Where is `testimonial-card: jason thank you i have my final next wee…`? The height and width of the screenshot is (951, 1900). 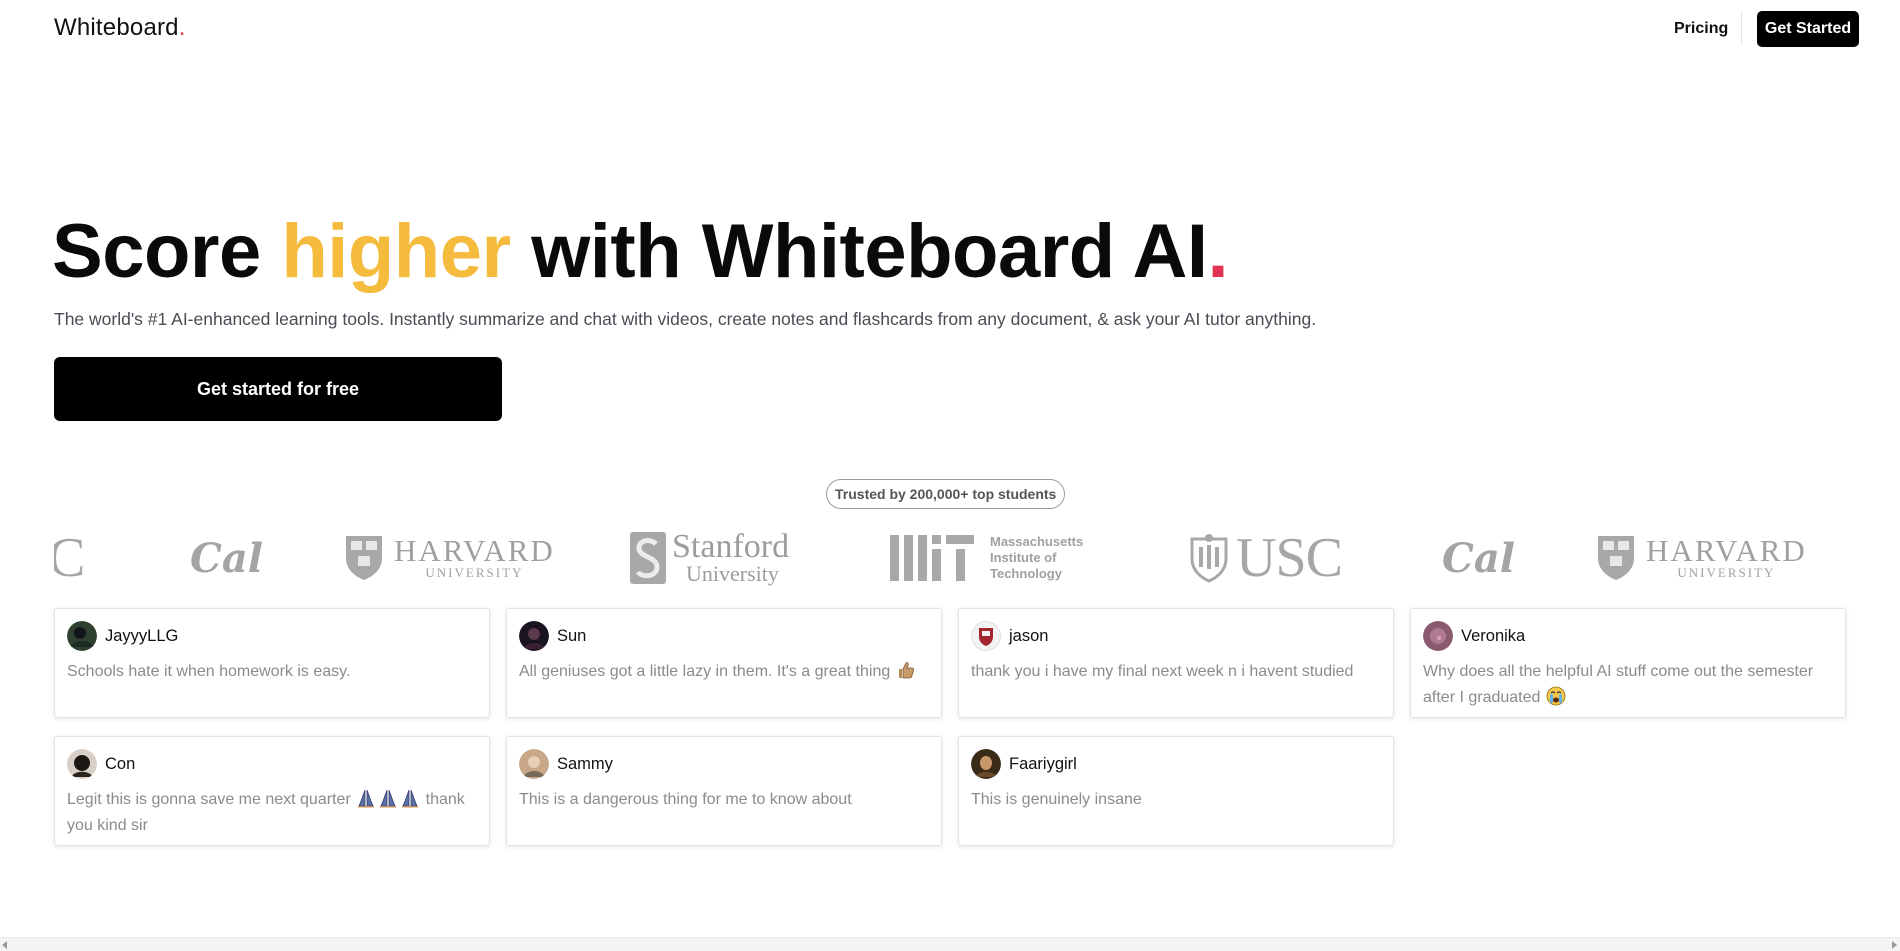 testimonial-card: jason thank you i have my final next wee… is located at coordinates (1176, 663).